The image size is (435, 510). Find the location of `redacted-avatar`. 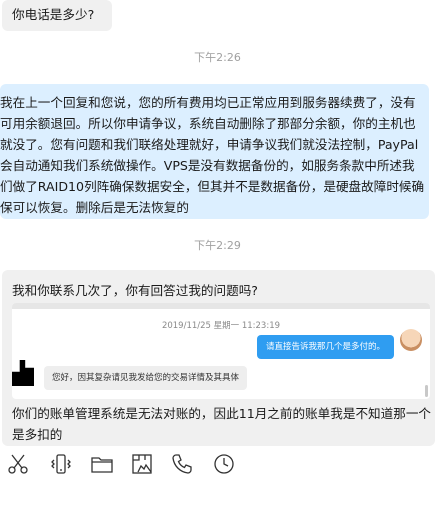

redacted-avatar is located at coordinates (23, 373).